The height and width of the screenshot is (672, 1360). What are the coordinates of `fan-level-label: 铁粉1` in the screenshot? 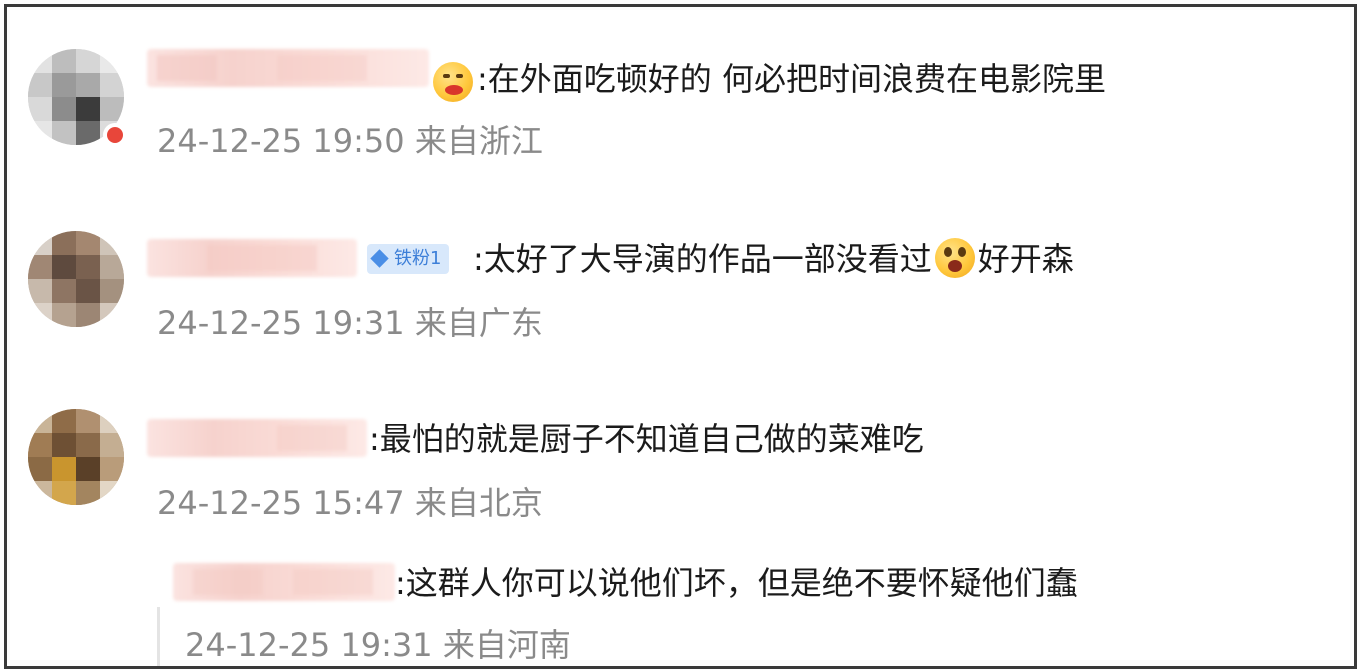 It's located at (418, 258).